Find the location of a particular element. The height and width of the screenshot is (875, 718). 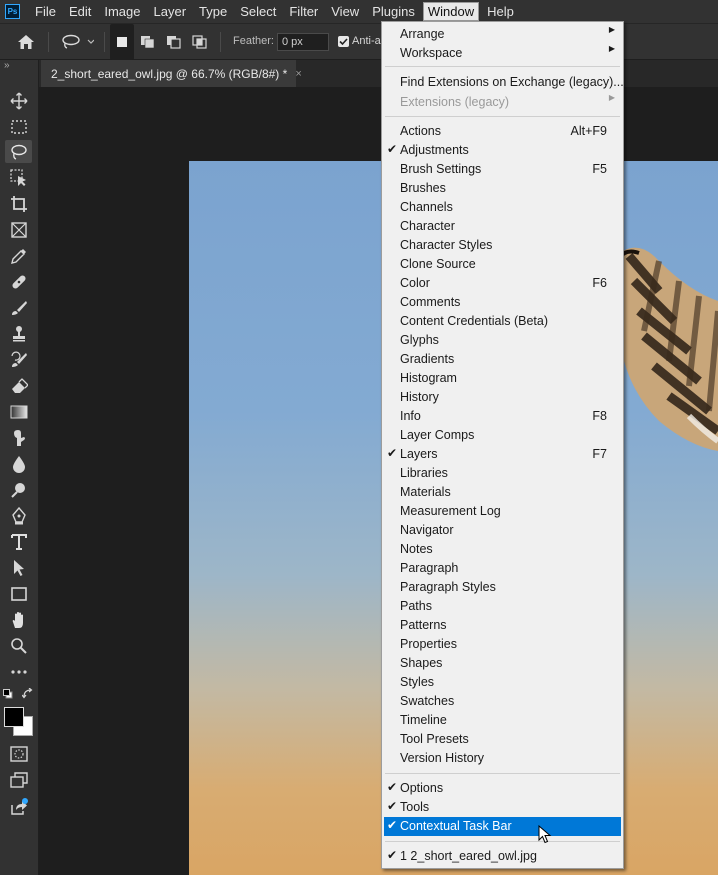

marquee-tool-icon is located at coordinates (18, 126).